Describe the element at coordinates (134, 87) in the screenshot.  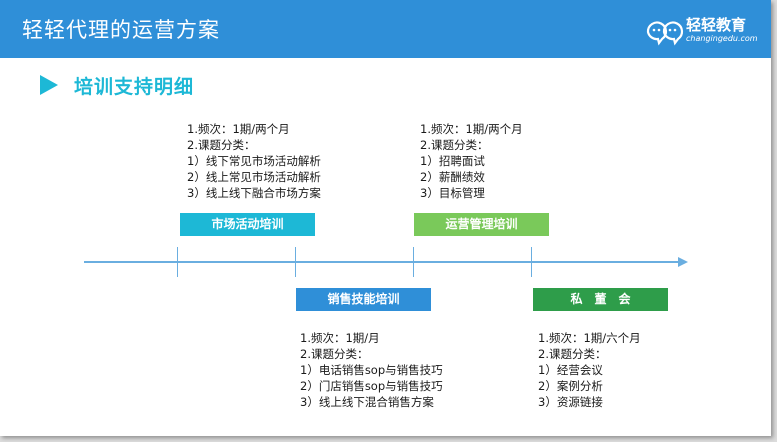
I see `section-title: 培训支持明细` at that location.